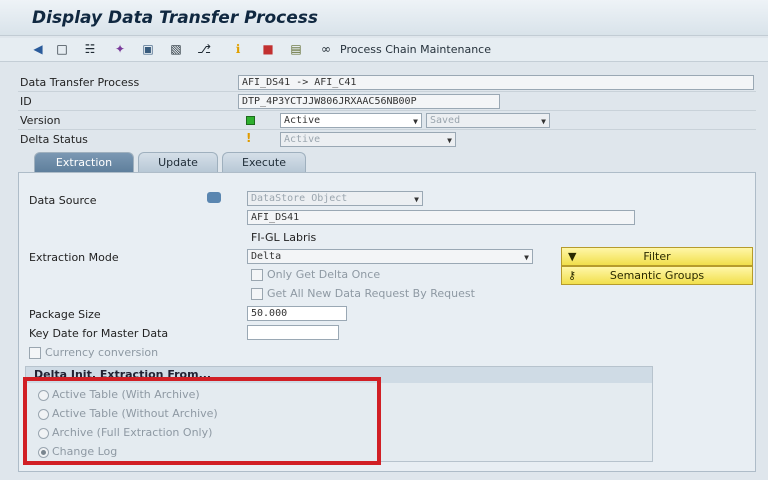  I want to click on id-label: ID, so click(26, 101).